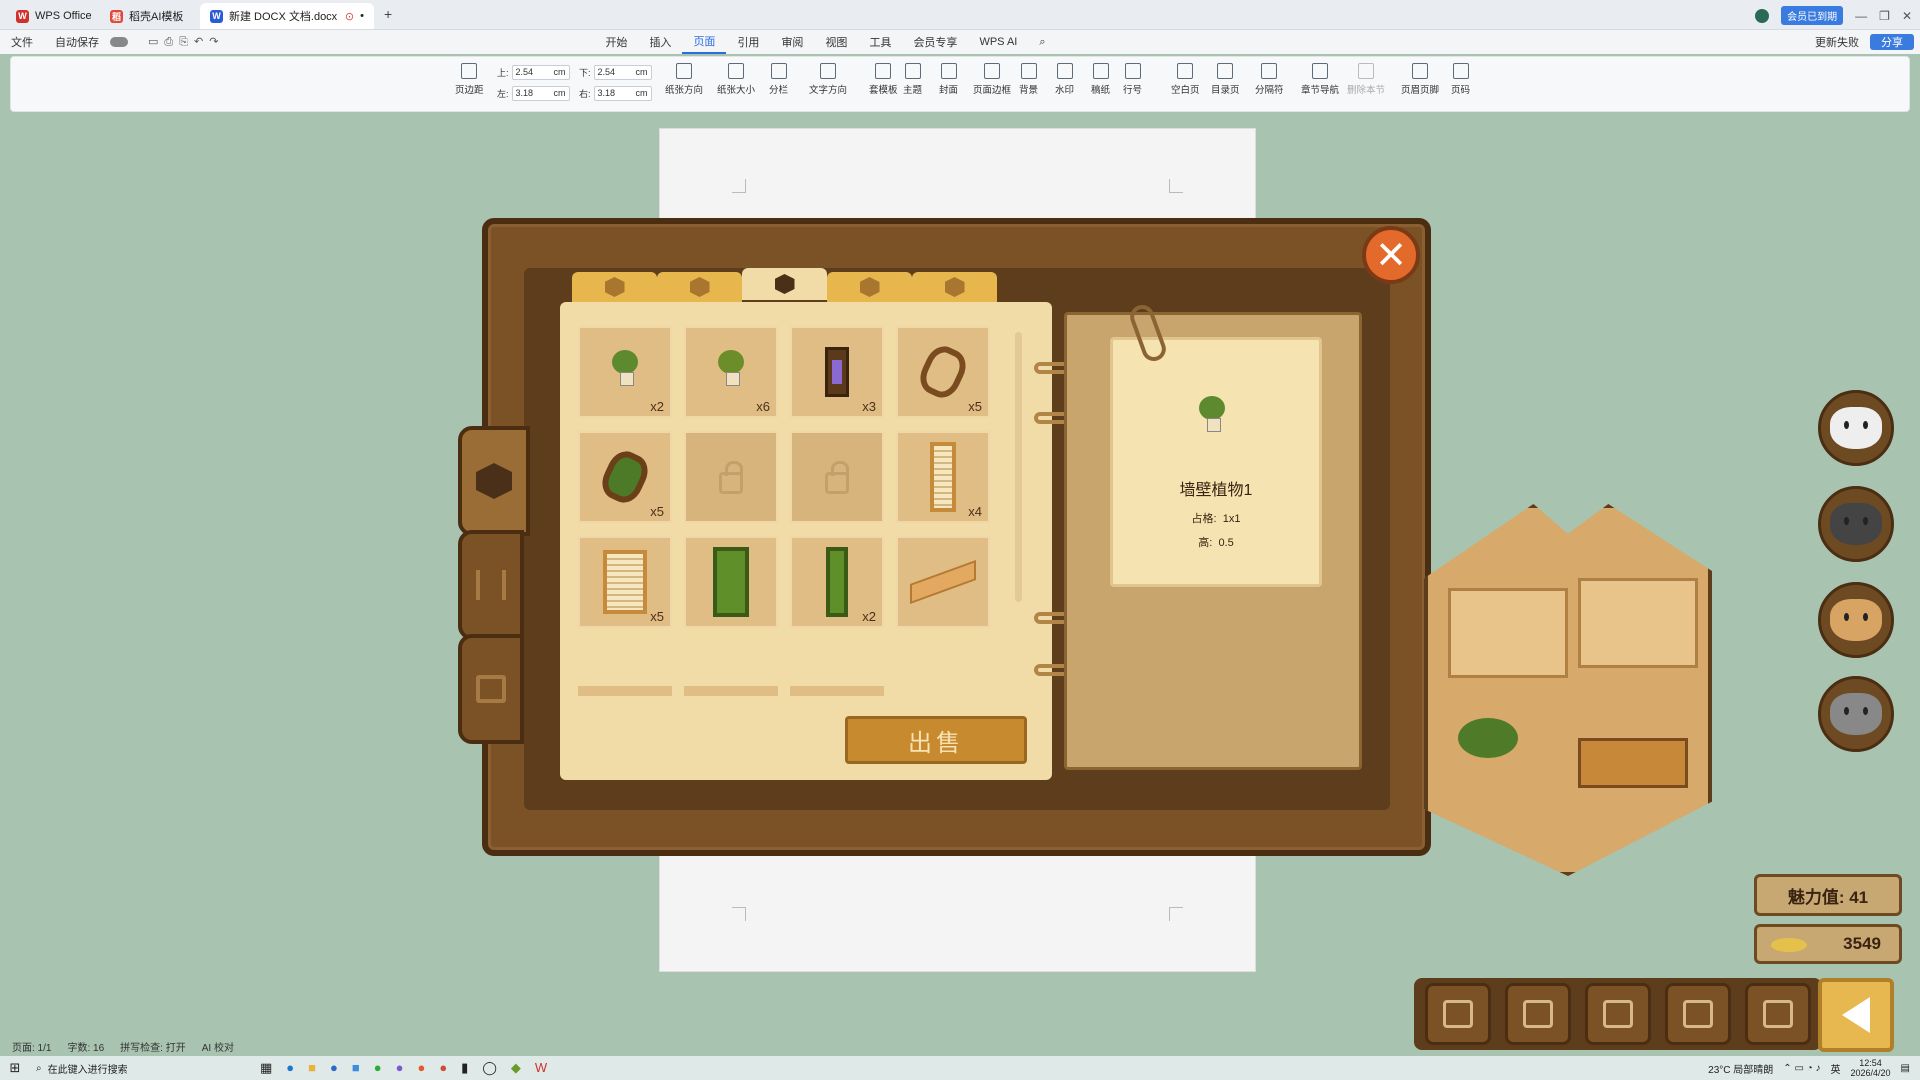 Image resolution: width=1920 pixels, height=1080 pixels. What do you see at coordinates (186, 42) in the screenshot?
I see `quick-access-icons: ▭⎙⎘↶↷` at bounding box center [186, 42].